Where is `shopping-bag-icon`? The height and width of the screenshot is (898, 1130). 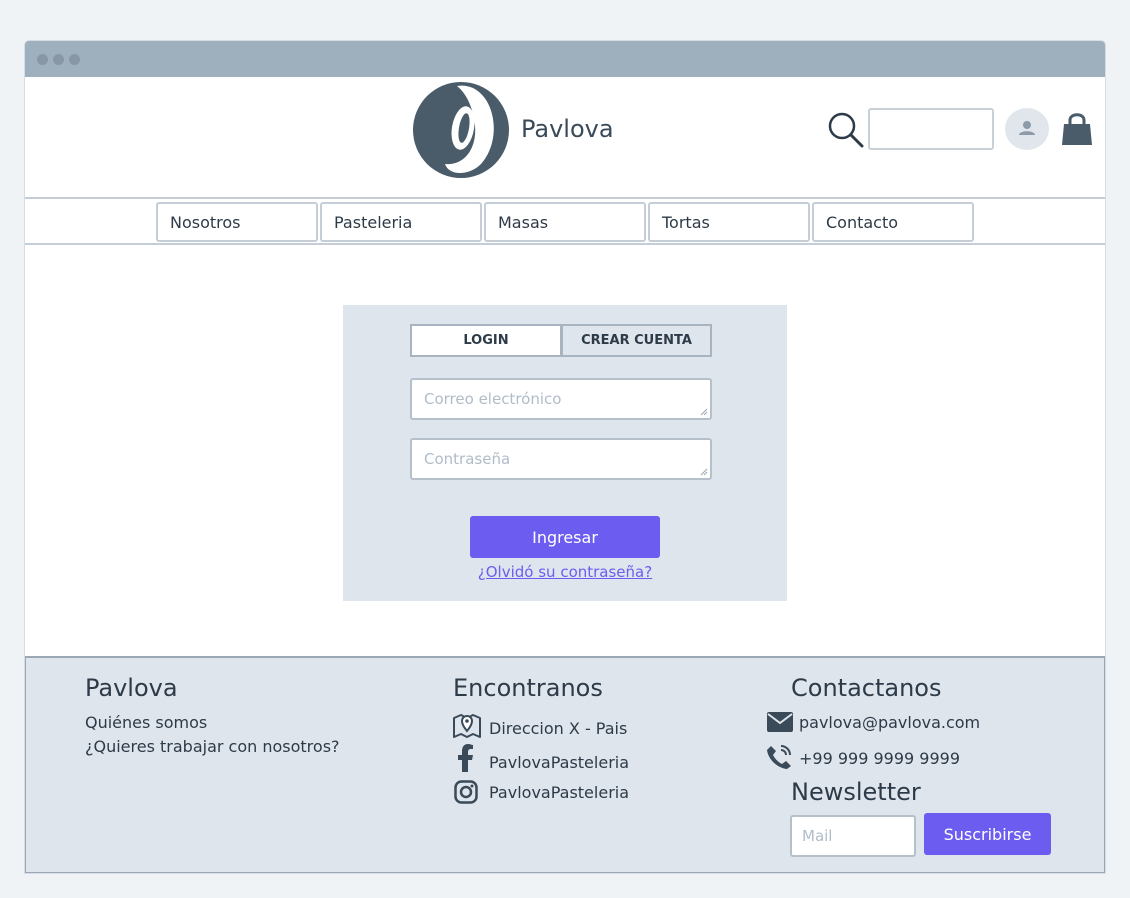
shopping-bag-icon is located at coordinates (1077, 129).